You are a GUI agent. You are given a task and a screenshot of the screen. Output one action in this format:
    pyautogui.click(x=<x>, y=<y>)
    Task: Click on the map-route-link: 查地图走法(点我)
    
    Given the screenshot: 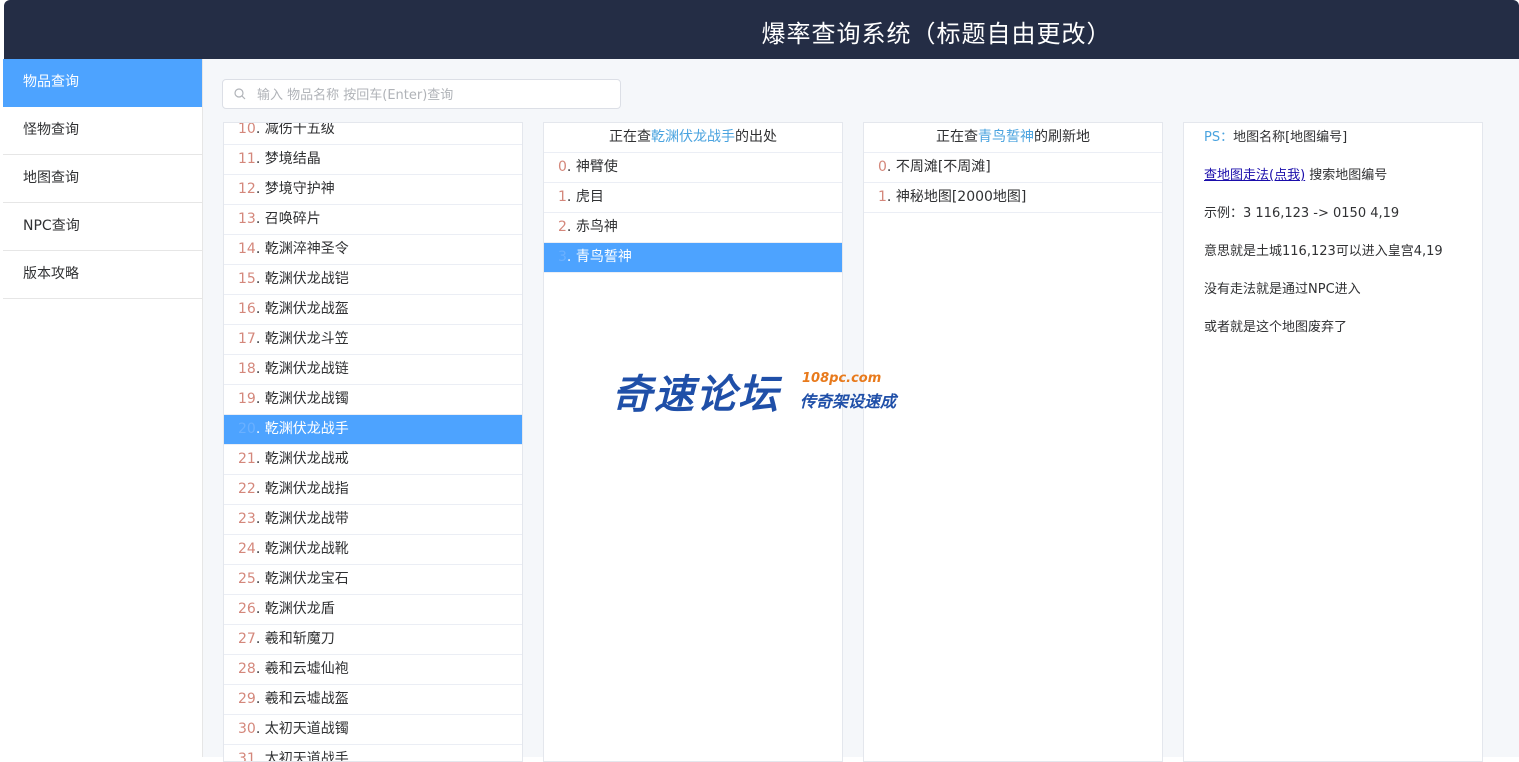 What is the action you would take?
    pyautogui.click(x=1254, y=175)
    